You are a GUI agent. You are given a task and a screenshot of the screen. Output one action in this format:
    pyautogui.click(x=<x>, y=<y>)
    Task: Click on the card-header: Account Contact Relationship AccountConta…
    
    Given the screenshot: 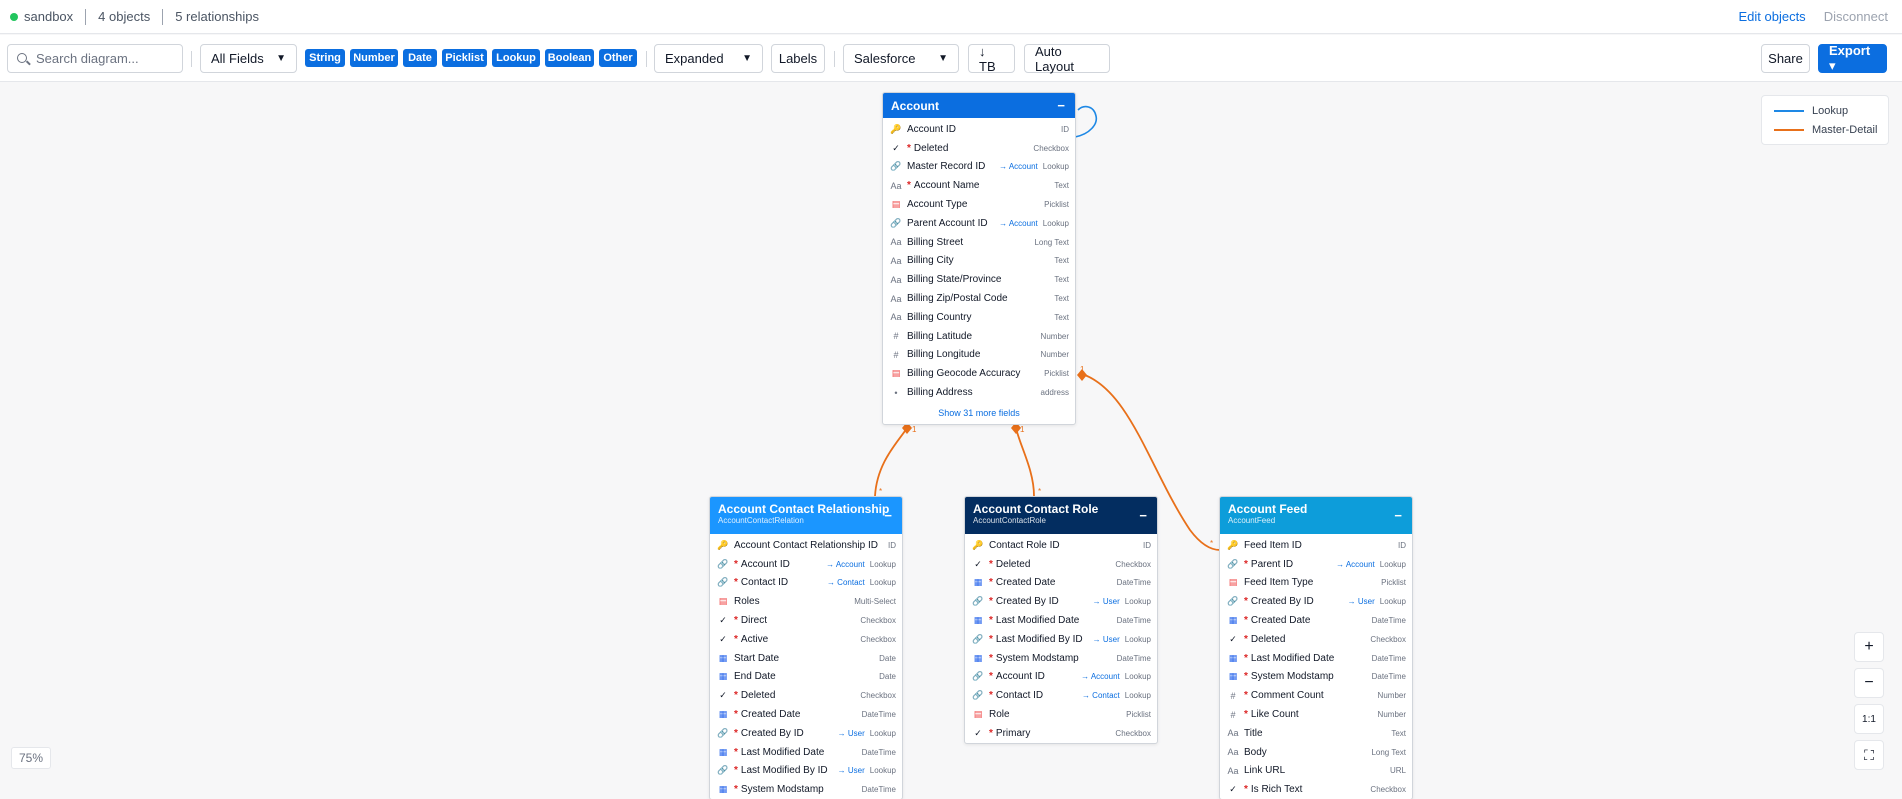 What is the action you would take?
    pyautogui.click(x=806, y=515)
    